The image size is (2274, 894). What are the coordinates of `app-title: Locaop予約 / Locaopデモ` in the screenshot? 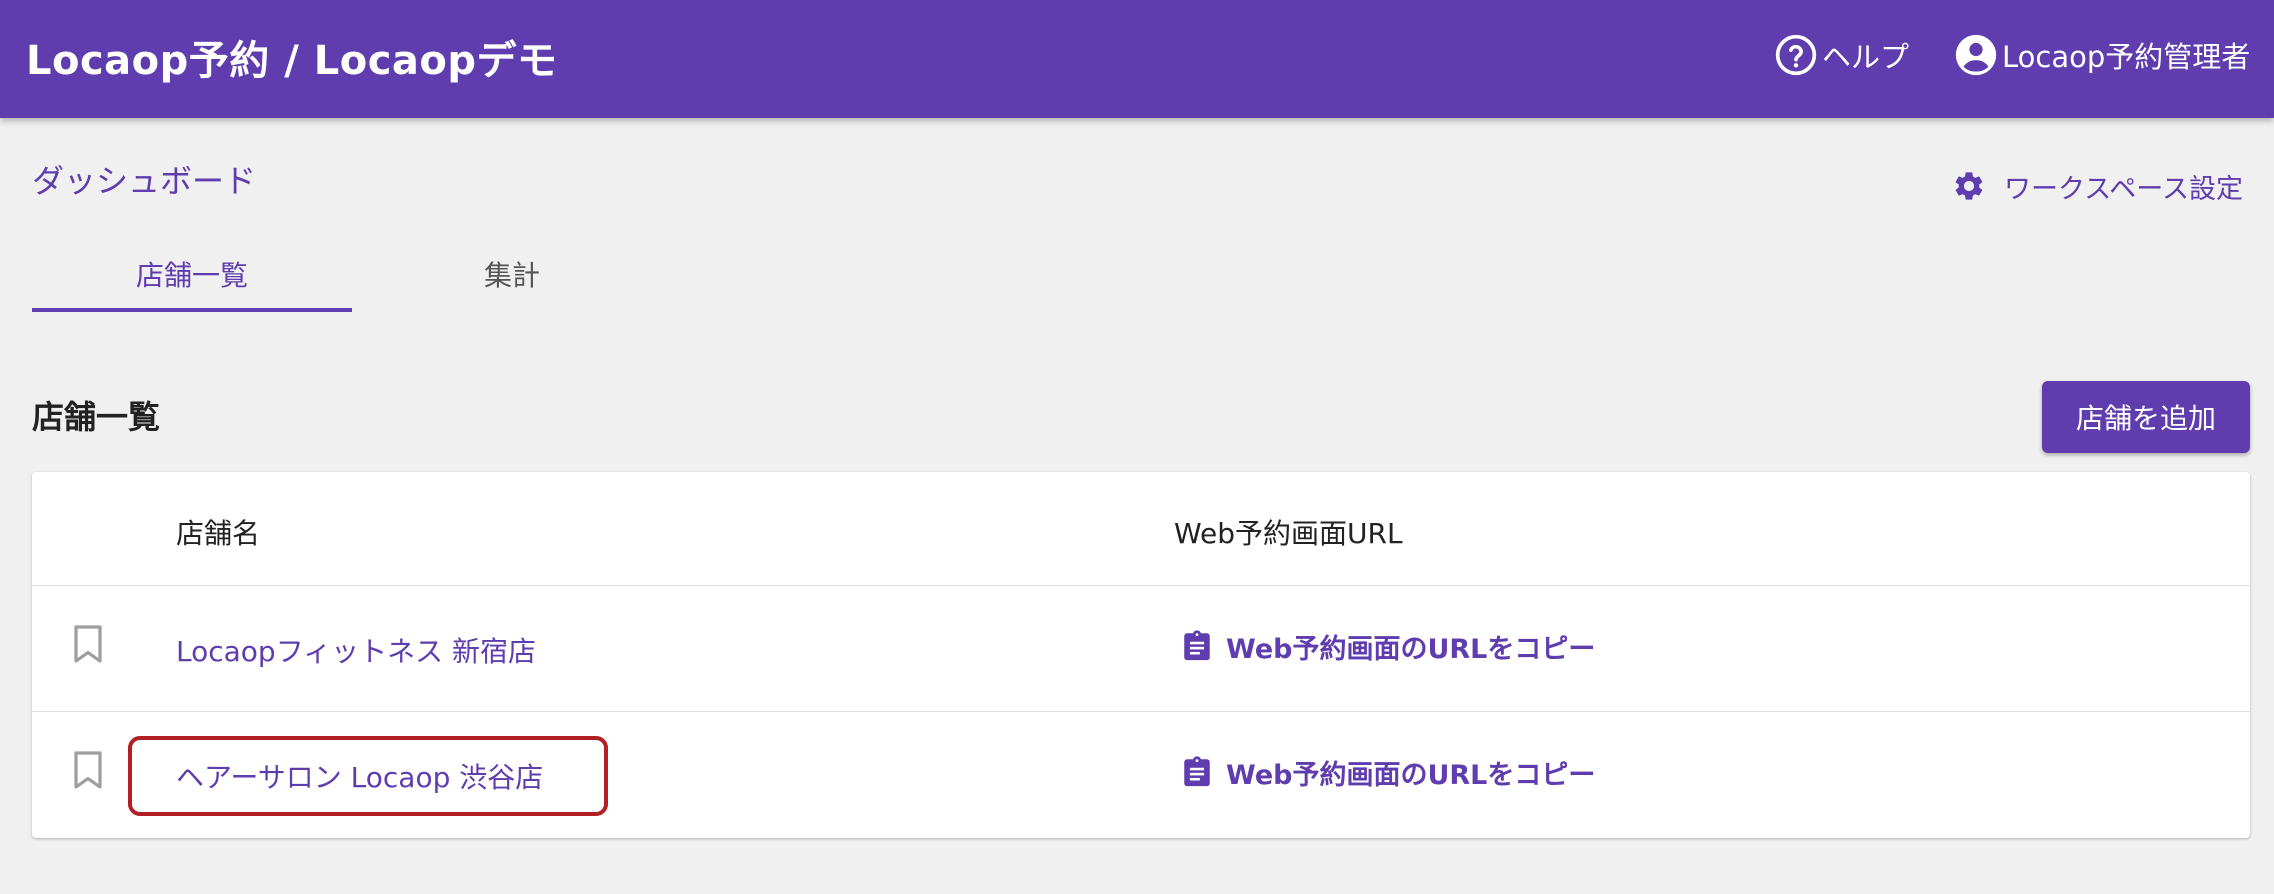 It's located at (292, 61).